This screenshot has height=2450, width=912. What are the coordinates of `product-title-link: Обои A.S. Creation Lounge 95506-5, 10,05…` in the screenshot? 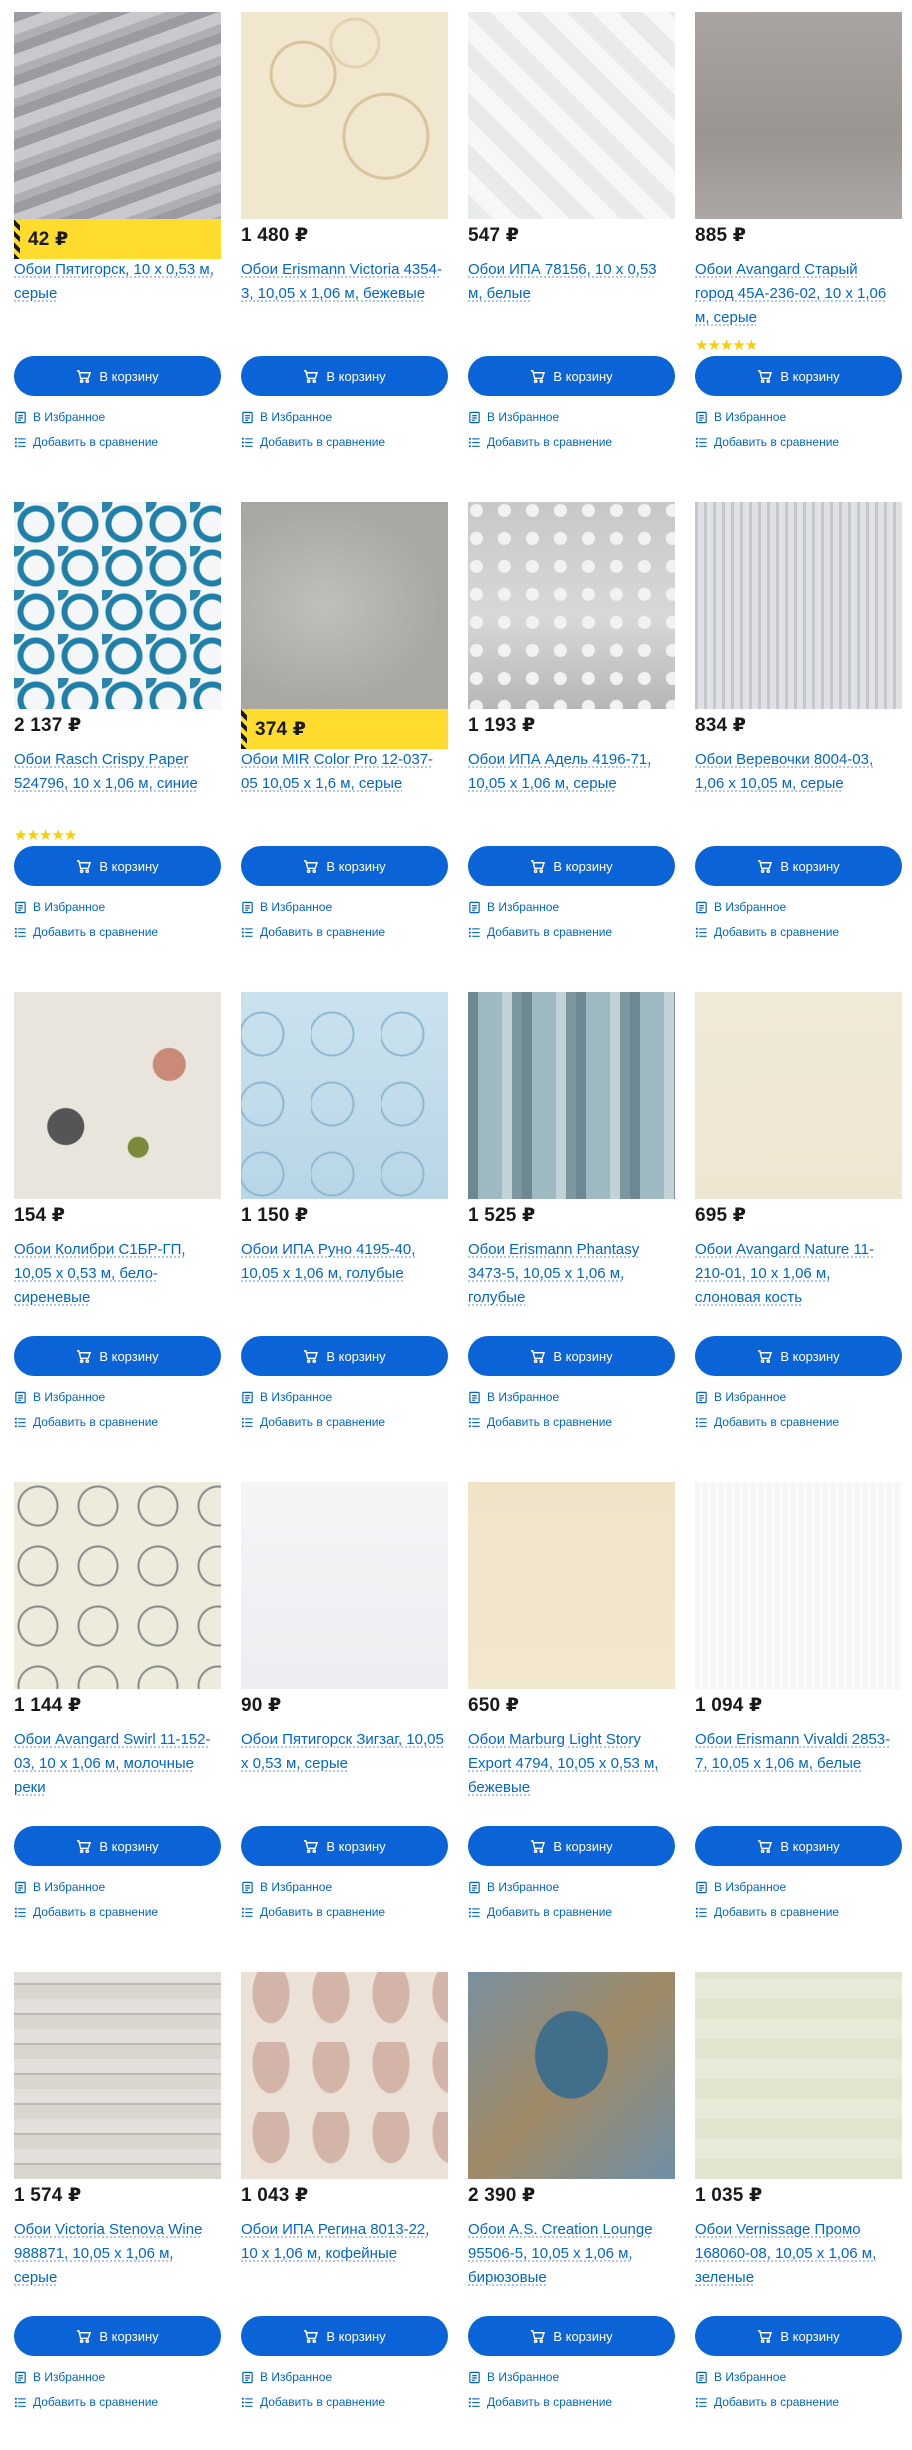 It's located at (570, 2254).